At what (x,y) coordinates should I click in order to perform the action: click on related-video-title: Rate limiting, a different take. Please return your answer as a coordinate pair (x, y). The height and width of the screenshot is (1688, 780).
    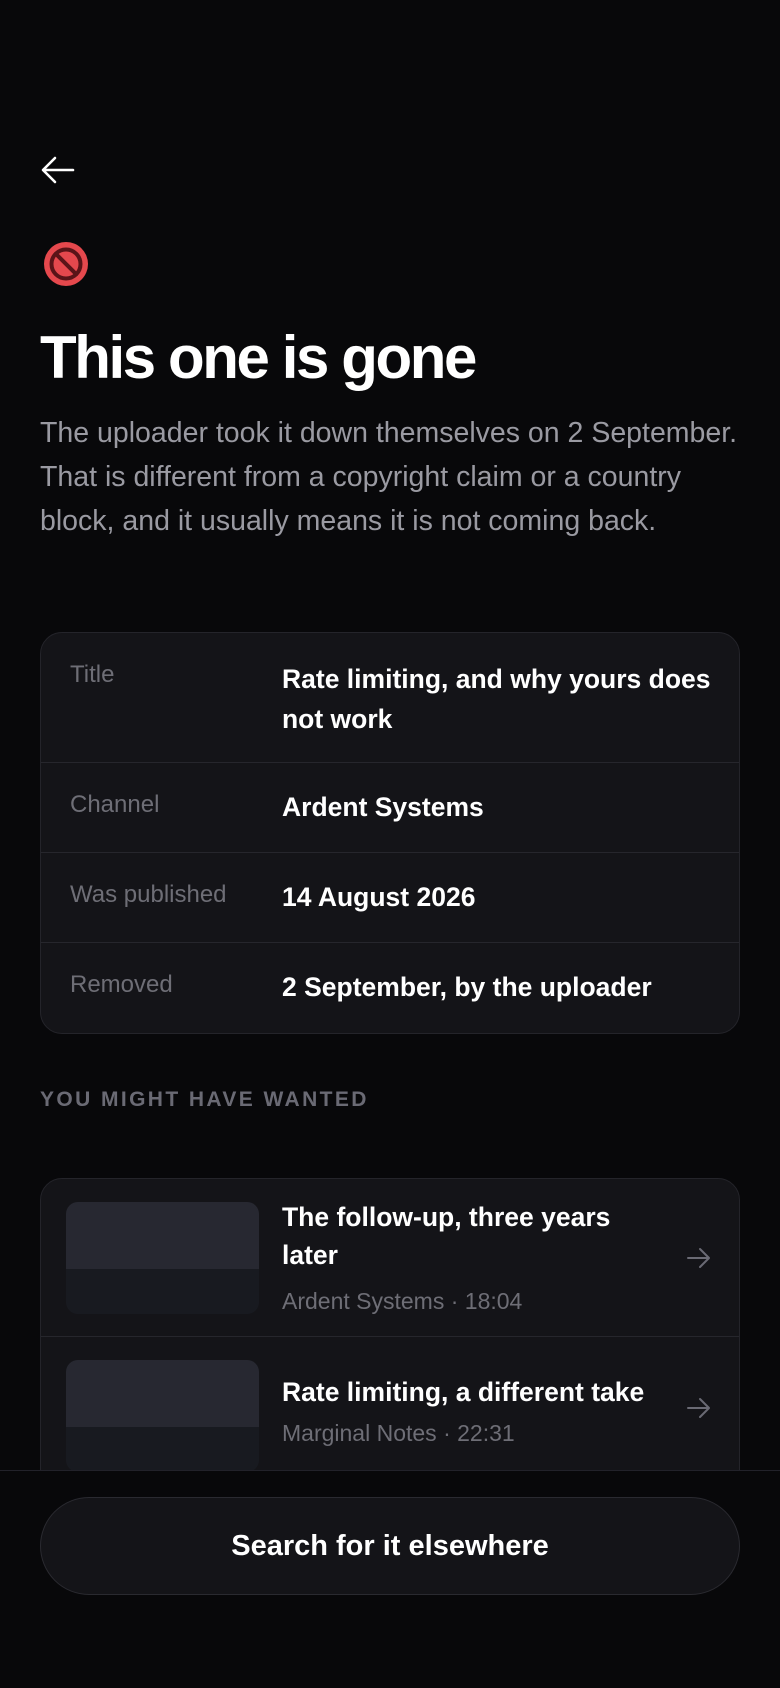
    Looking at the image, I should click on (463, 1392).